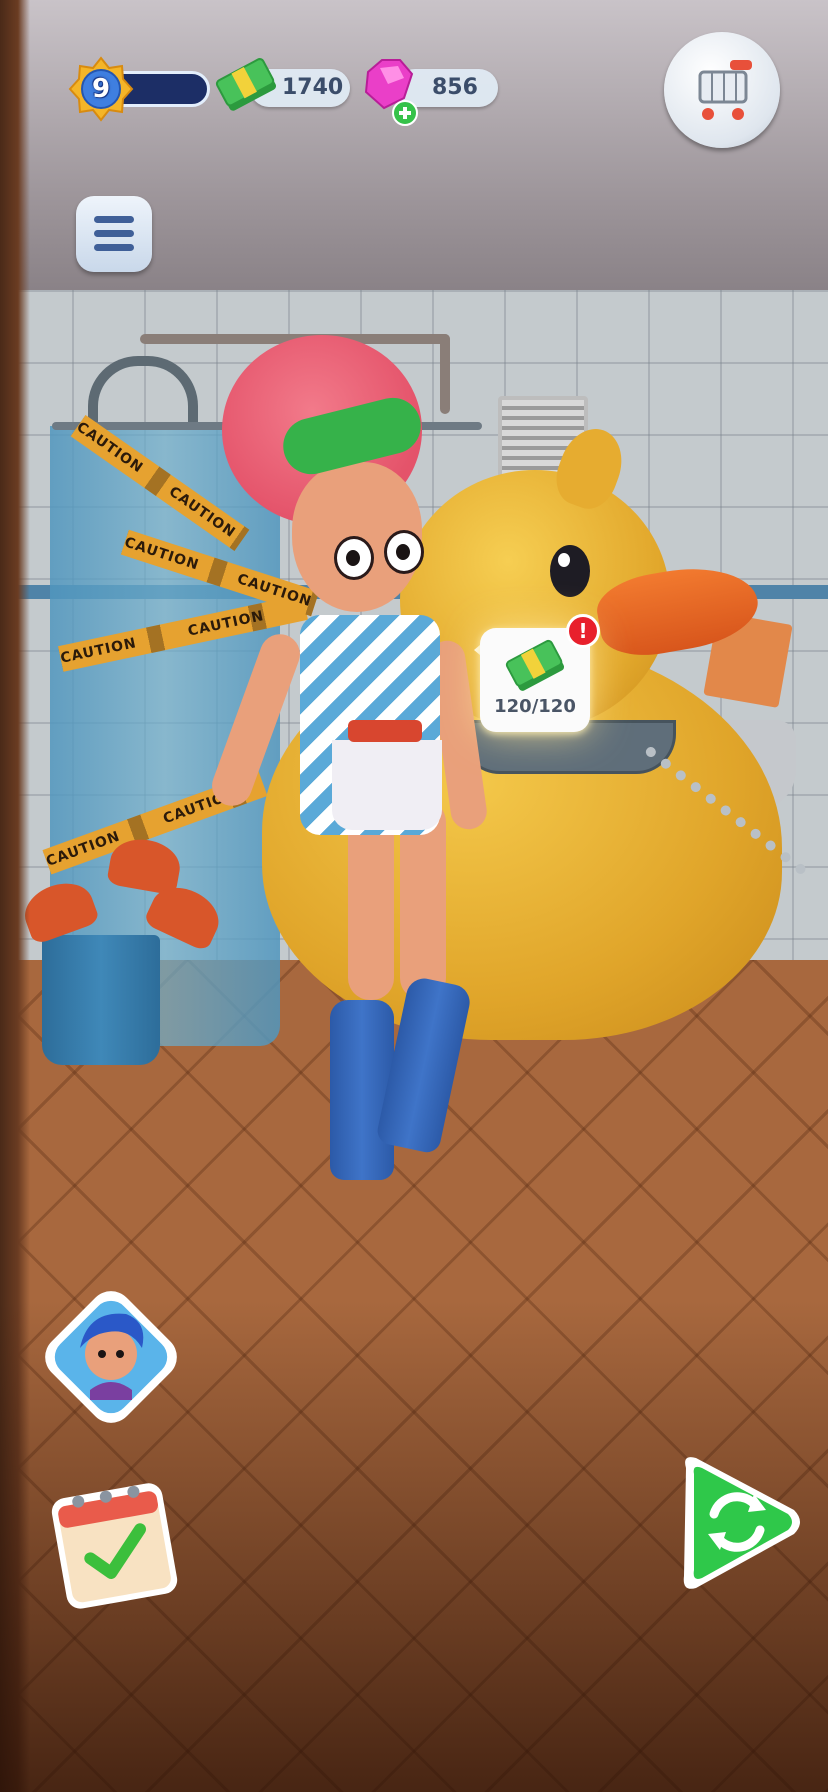  I want to click on swap-button, so click(737, 1522).